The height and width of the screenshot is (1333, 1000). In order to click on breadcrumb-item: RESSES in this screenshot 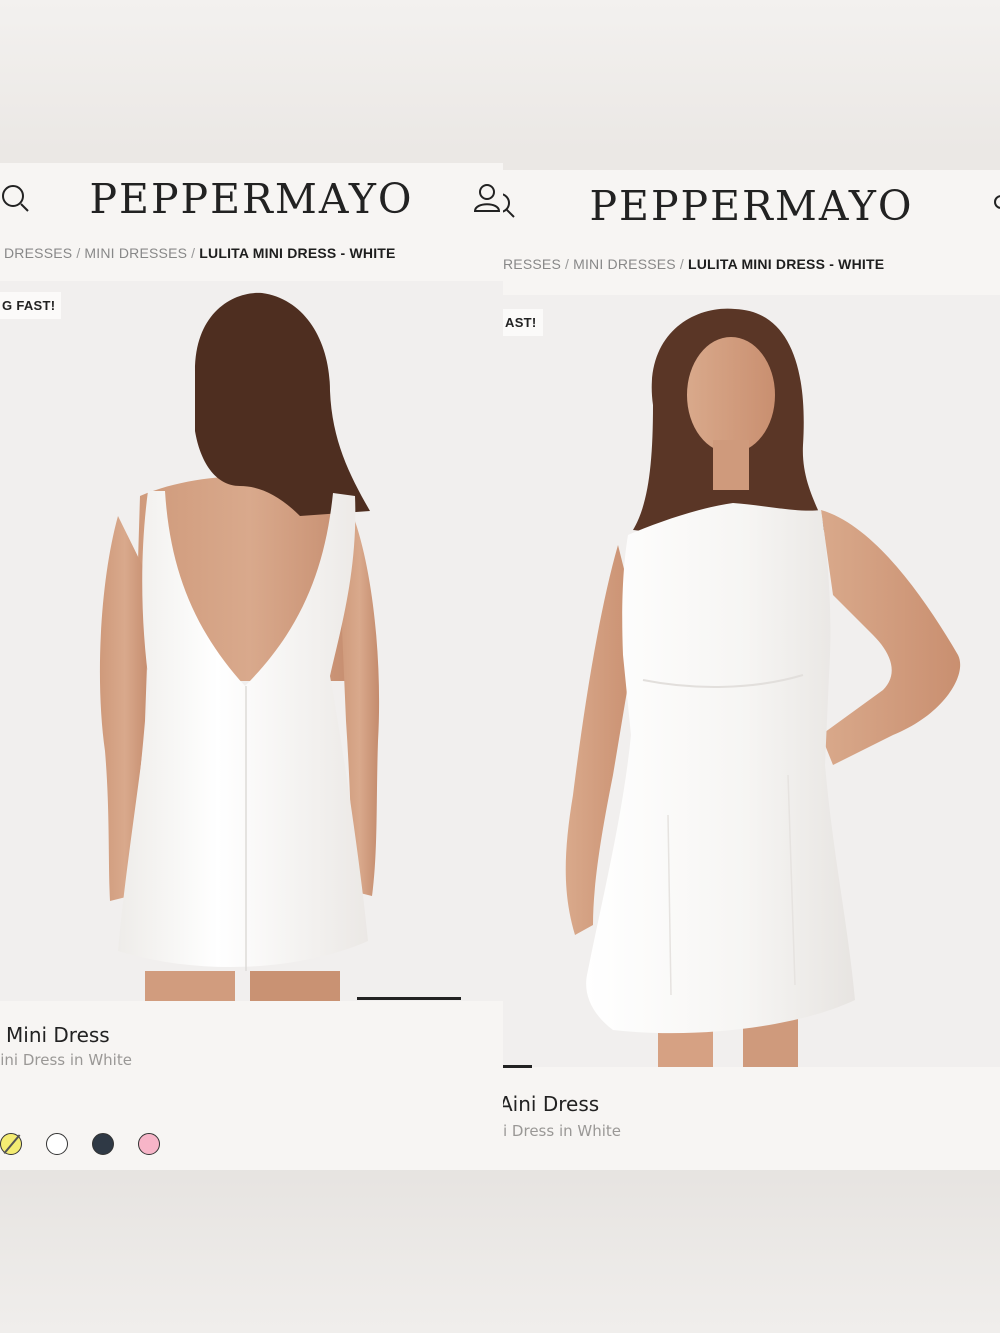, I will do `click(532, 264)`.